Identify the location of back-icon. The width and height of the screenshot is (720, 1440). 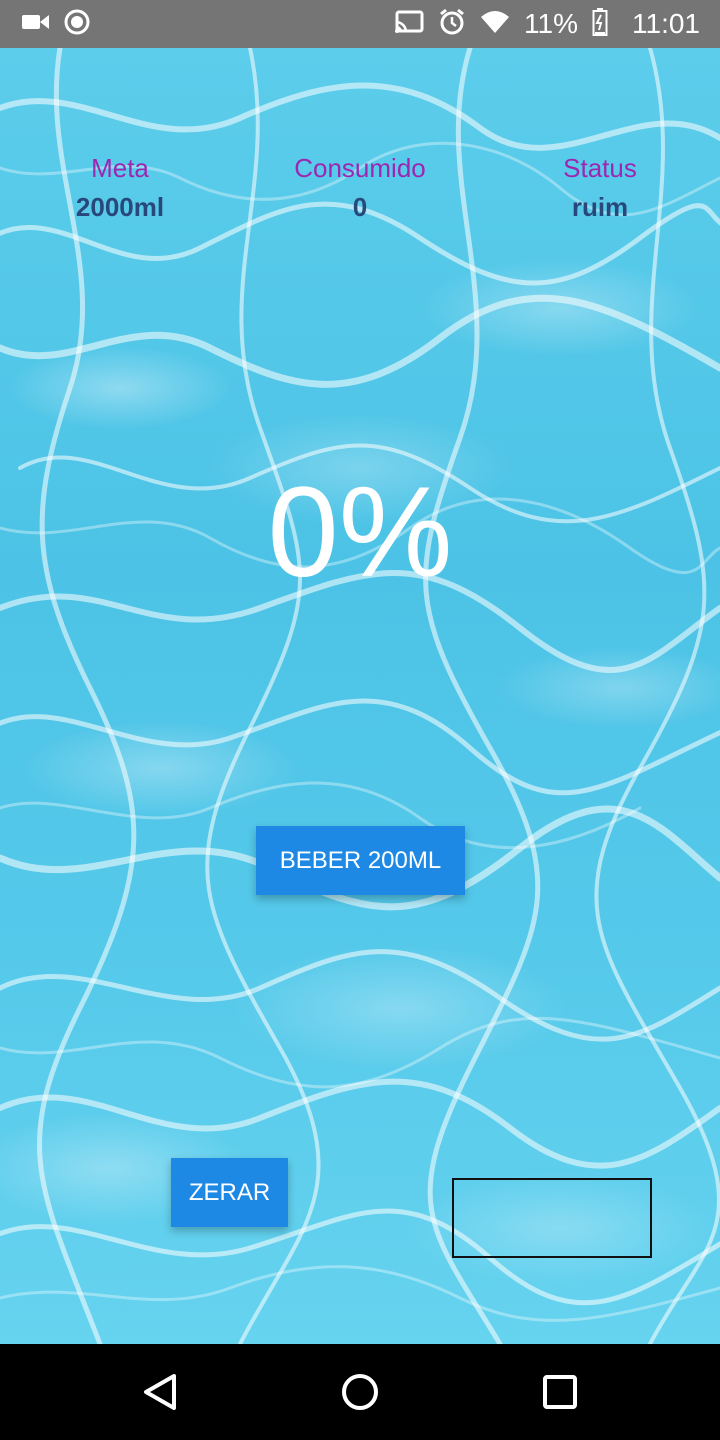
(160, 1392).